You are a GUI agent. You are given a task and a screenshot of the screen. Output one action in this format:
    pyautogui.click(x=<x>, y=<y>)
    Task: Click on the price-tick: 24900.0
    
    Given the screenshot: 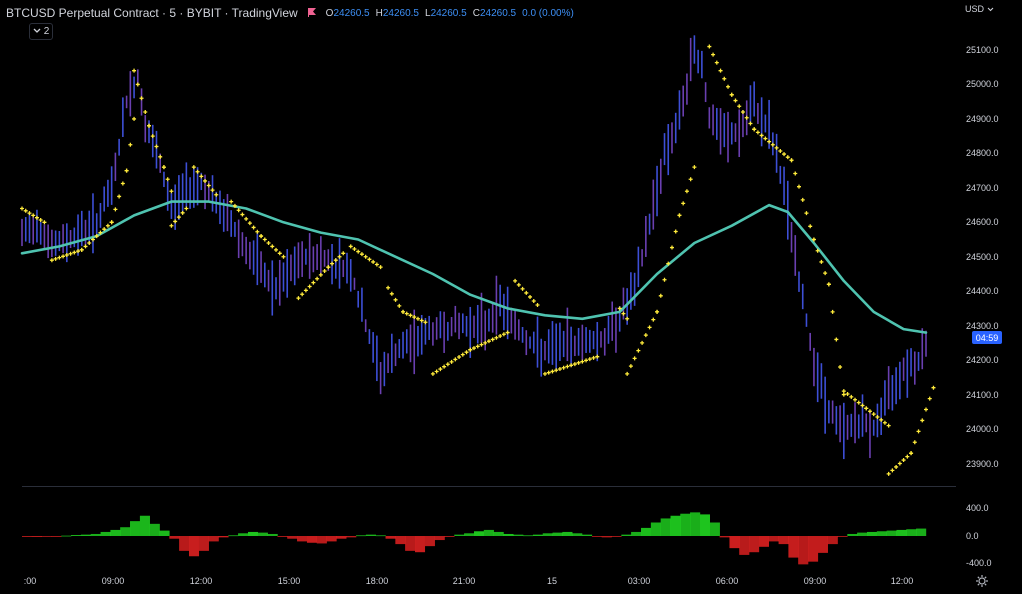 What is the action you would take?
    pyautogui.click(x=982, y=118)
    